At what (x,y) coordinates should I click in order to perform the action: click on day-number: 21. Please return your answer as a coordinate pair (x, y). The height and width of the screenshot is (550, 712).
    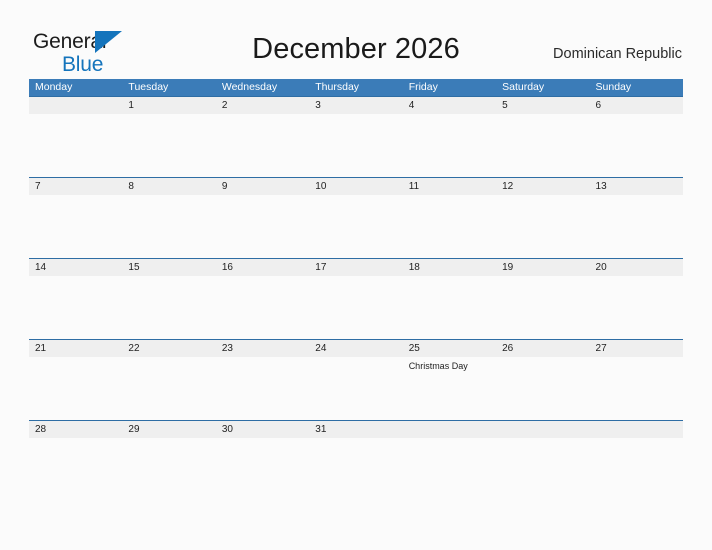
    Looking at the image, I should click on (41, 348).